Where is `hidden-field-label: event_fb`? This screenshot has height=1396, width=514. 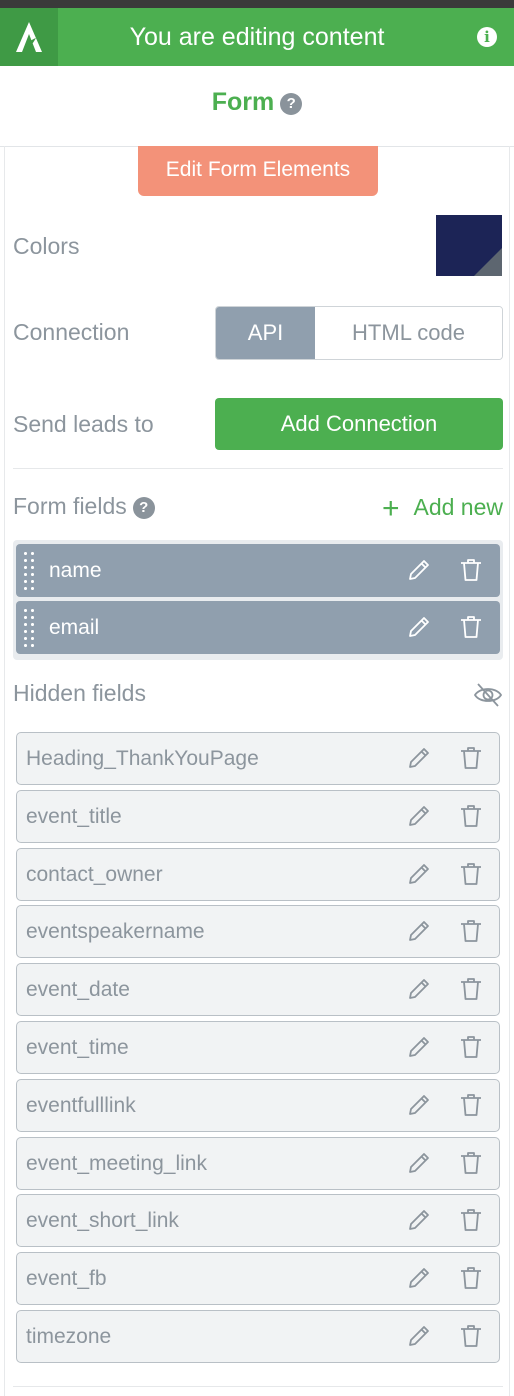
hidden-field-label: event_fb is located at coordinates (66, 1278).